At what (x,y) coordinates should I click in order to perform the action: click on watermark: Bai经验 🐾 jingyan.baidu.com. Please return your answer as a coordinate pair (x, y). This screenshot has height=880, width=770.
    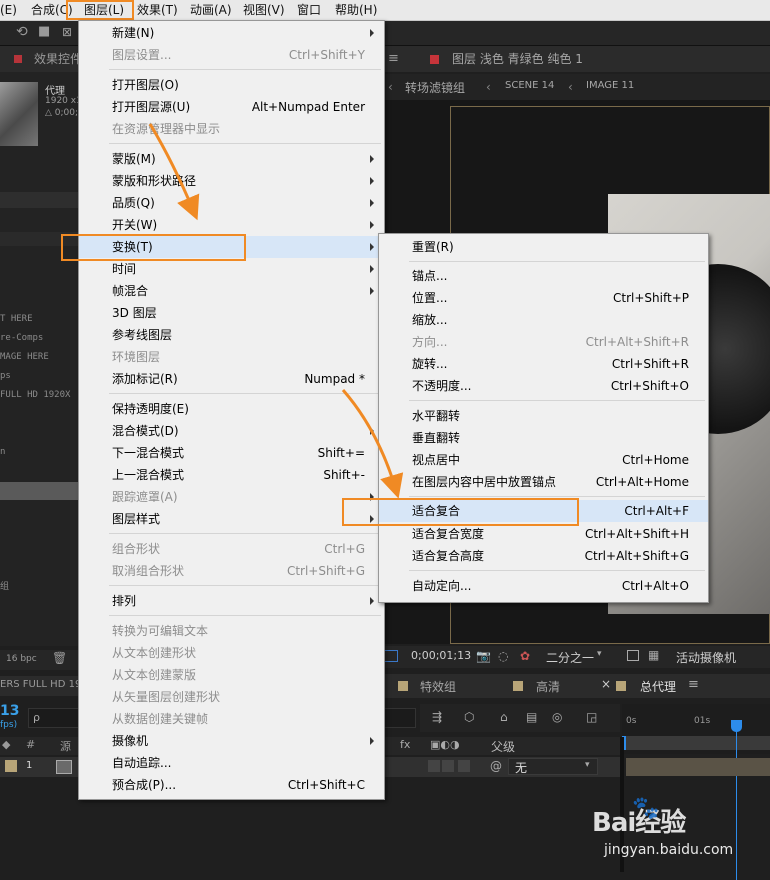
    Looking at the image, I should click on (681, 833).